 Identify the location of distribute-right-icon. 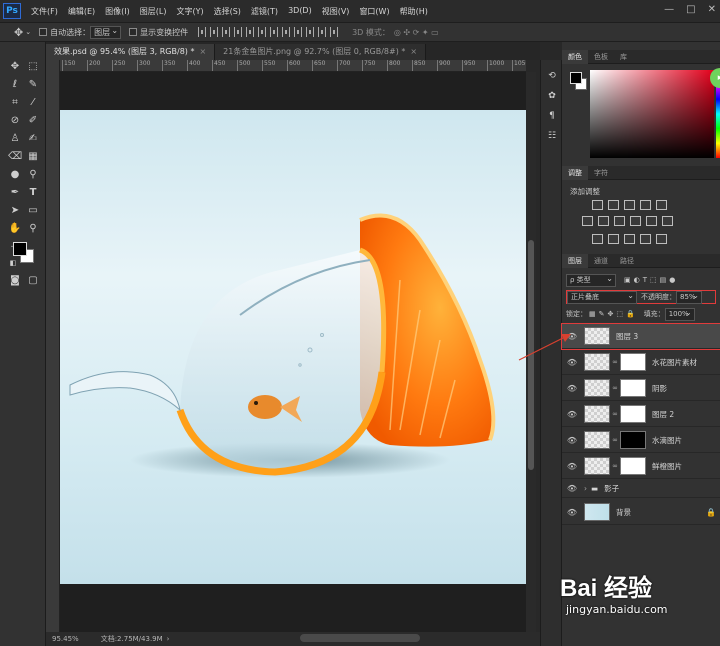
(334, 32).